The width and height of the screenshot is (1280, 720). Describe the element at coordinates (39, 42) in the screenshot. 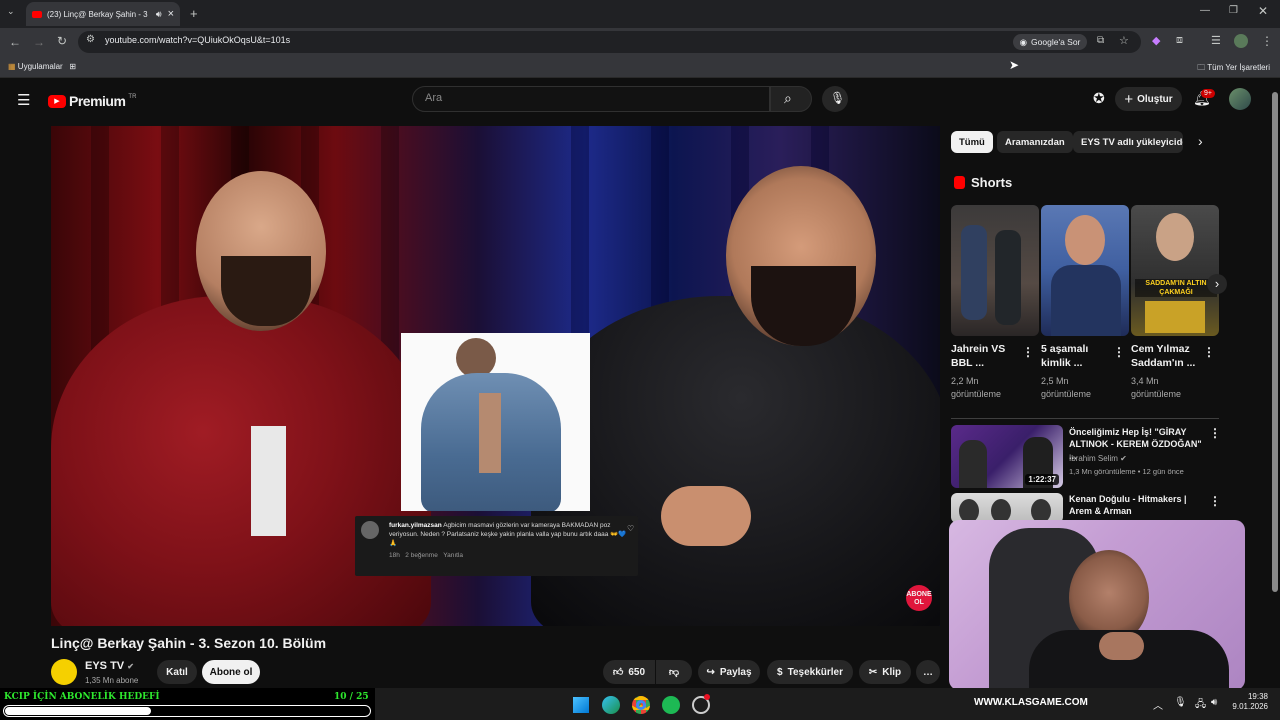

I see `forward-icon: →` at that location.